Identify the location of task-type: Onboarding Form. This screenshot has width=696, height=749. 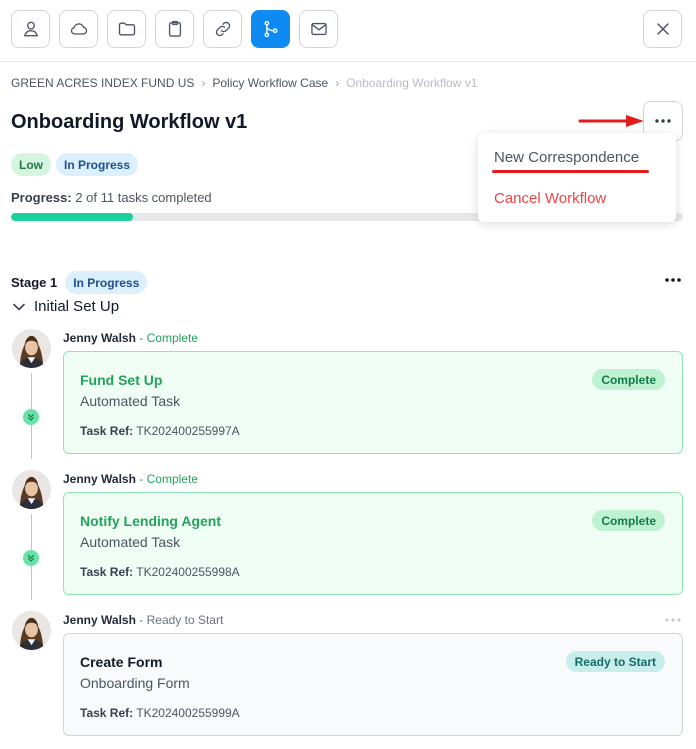
(135, 683).